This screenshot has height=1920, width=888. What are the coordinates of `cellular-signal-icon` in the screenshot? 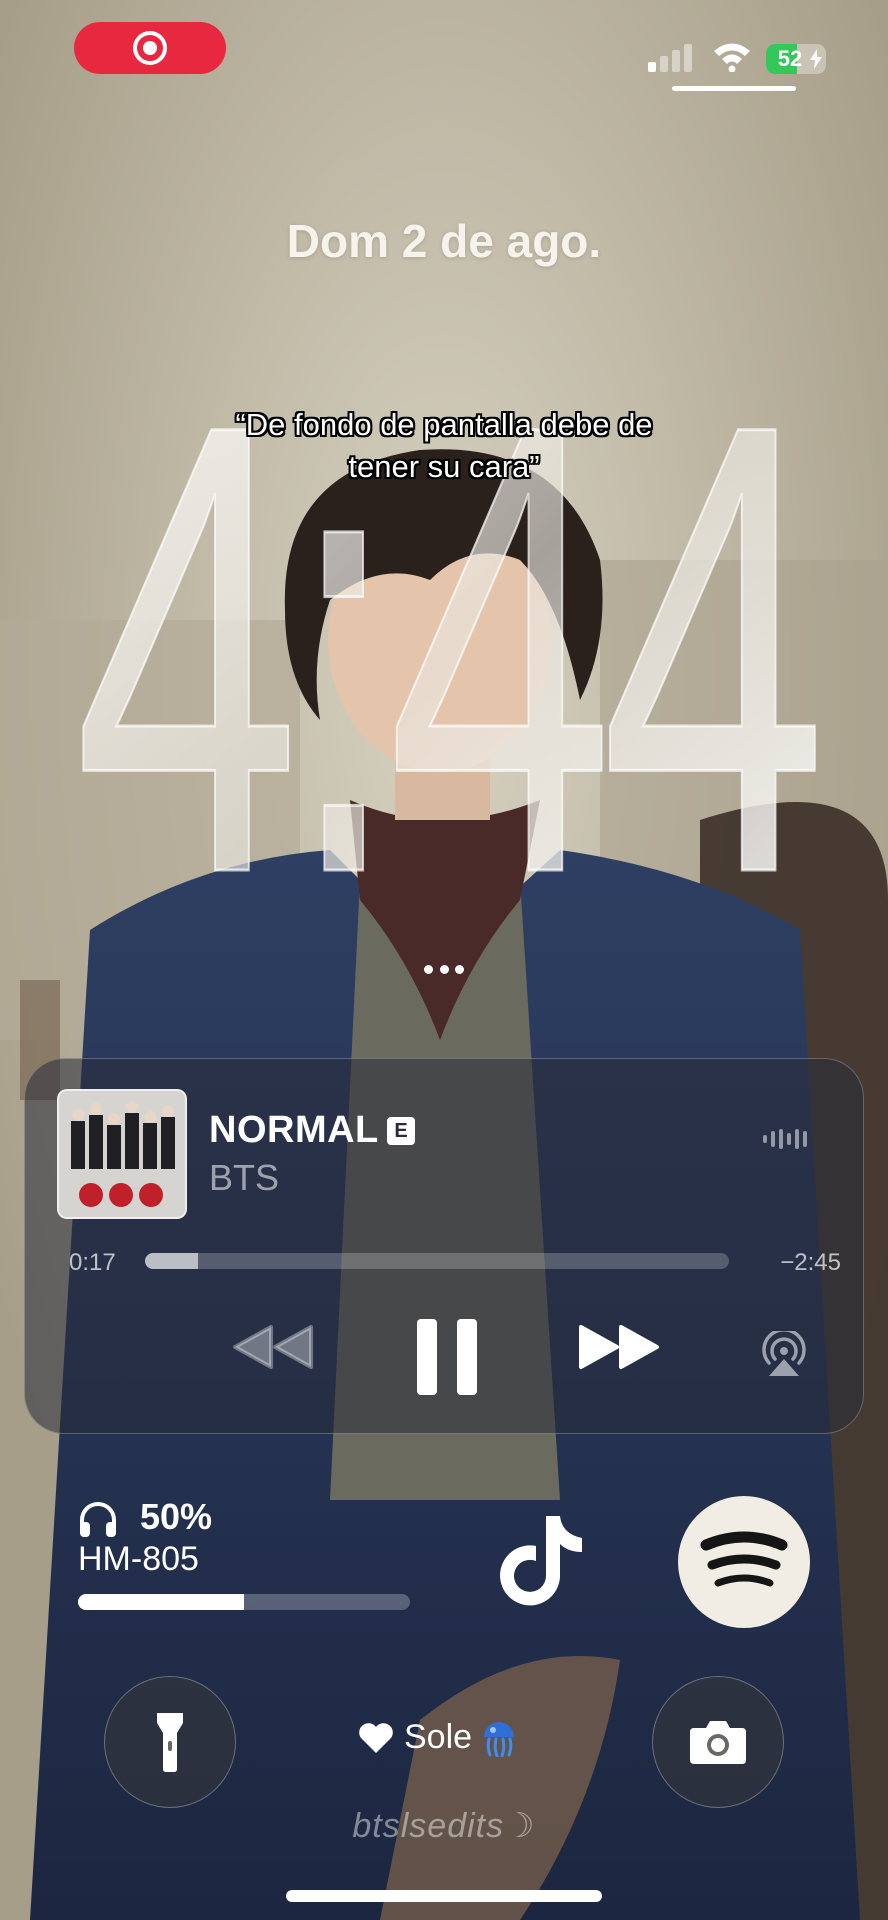 It's located at (670, 58).